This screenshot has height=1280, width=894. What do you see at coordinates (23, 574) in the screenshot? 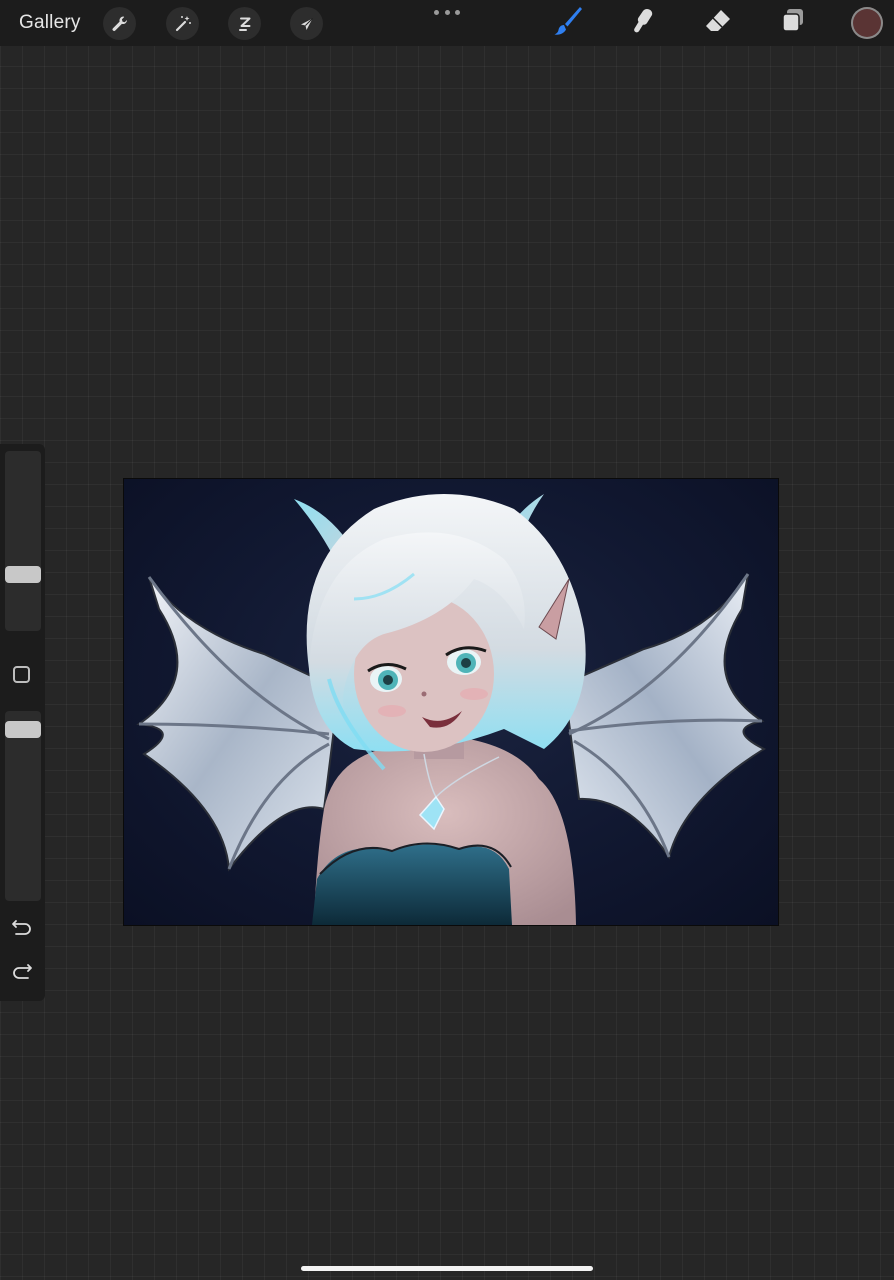
I see `brush-size-slider-thumb` at bounding box center [23, 574].